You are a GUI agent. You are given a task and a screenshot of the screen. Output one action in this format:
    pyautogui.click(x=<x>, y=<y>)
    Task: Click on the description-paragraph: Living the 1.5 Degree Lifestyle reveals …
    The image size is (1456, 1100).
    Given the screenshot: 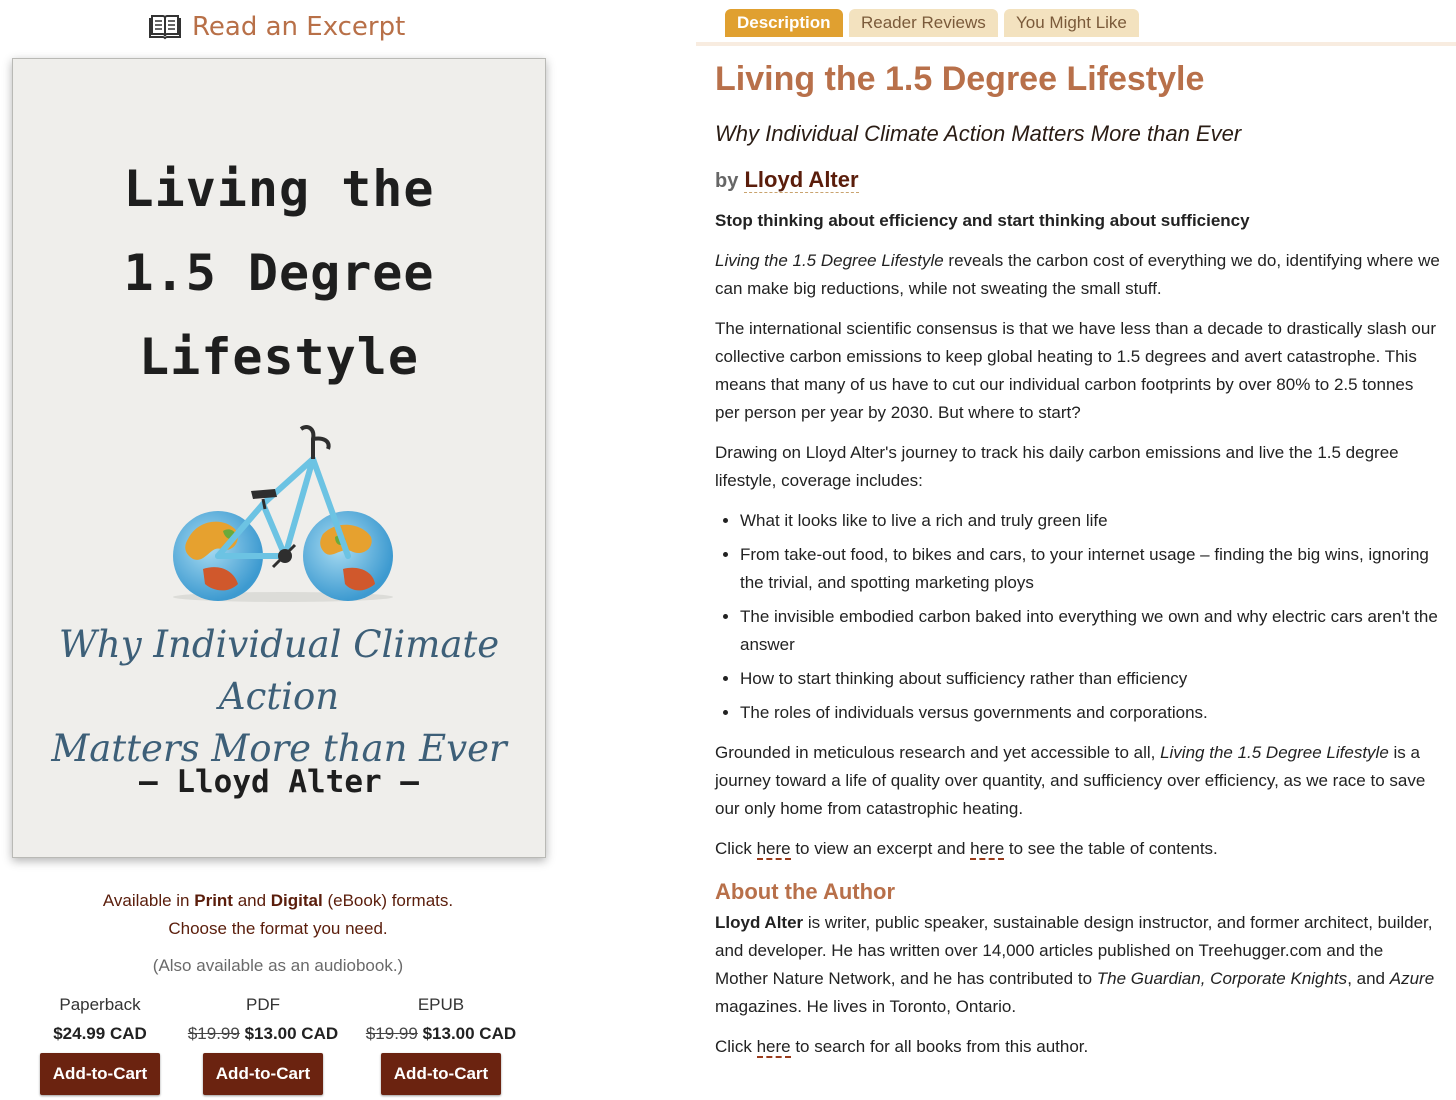 What is the action you would take?
    pyautogui.click(x=1077, y=275)
    